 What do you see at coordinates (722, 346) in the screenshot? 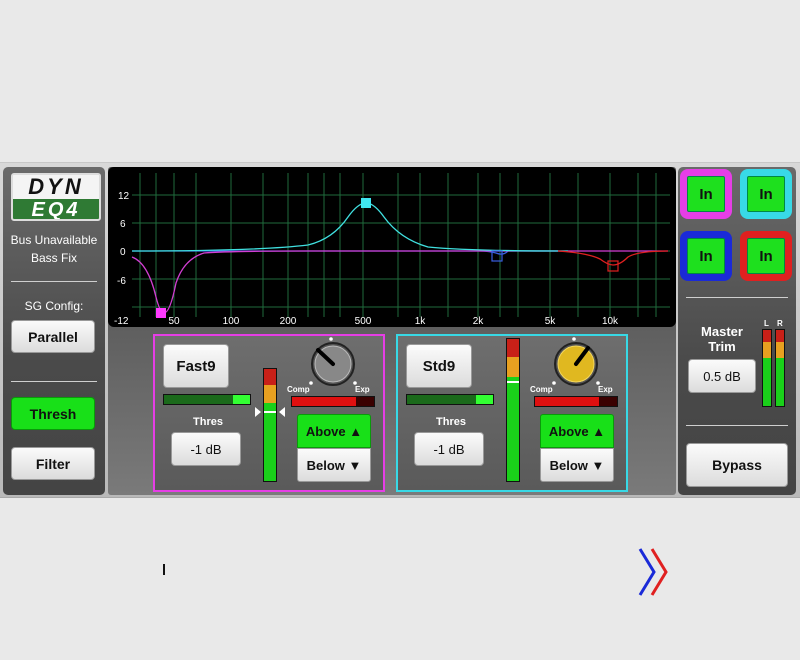
I see `master-trim-line2: Trim` at bounding box center [722, 346].